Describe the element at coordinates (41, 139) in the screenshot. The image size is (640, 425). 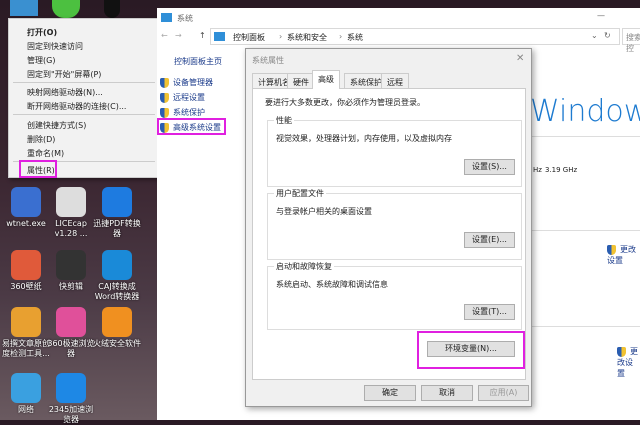
I see `menu-item-delete: 删除(D)` at that location.